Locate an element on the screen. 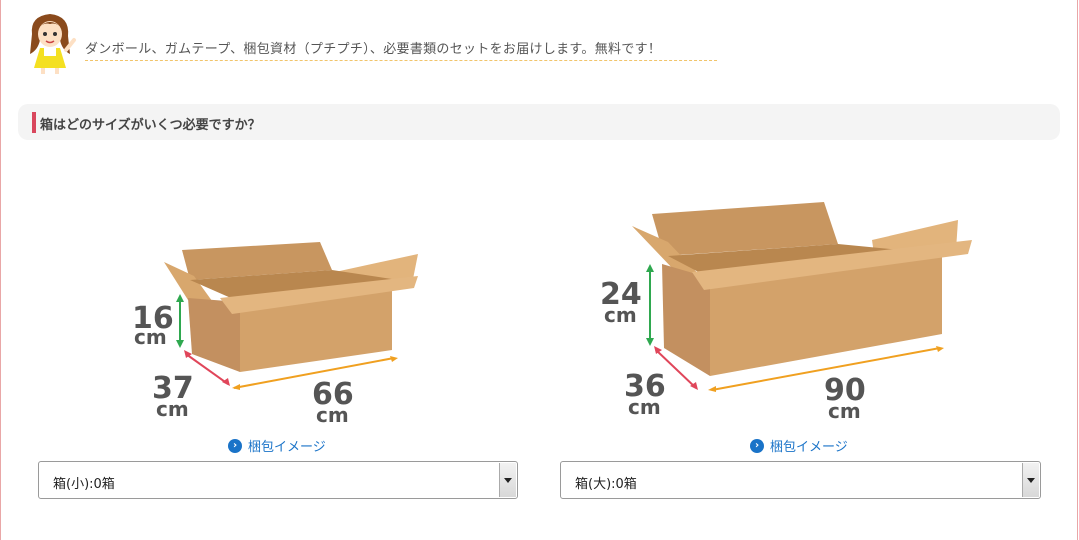  section-header: 箱はどのサイズがいくつ必要ですか？ is located at coordinates (539, 122).